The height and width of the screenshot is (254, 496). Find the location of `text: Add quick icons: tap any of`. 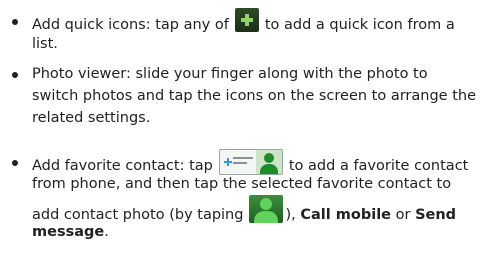

text: Add quick icons: tap any of is located at coordinates (130, 25).